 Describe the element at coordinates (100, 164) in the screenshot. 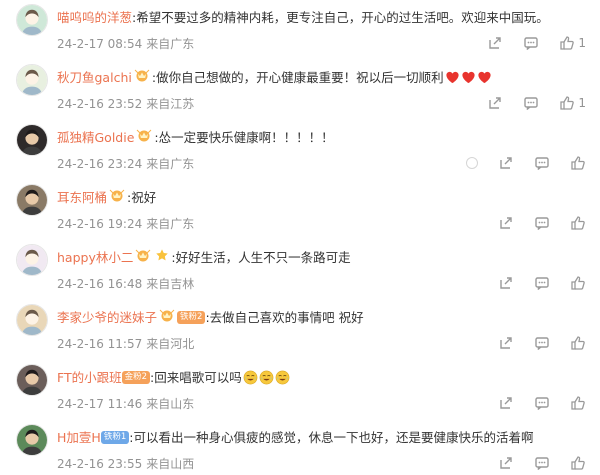

I see `timestamp: 24-2-16 23:24` at that location.